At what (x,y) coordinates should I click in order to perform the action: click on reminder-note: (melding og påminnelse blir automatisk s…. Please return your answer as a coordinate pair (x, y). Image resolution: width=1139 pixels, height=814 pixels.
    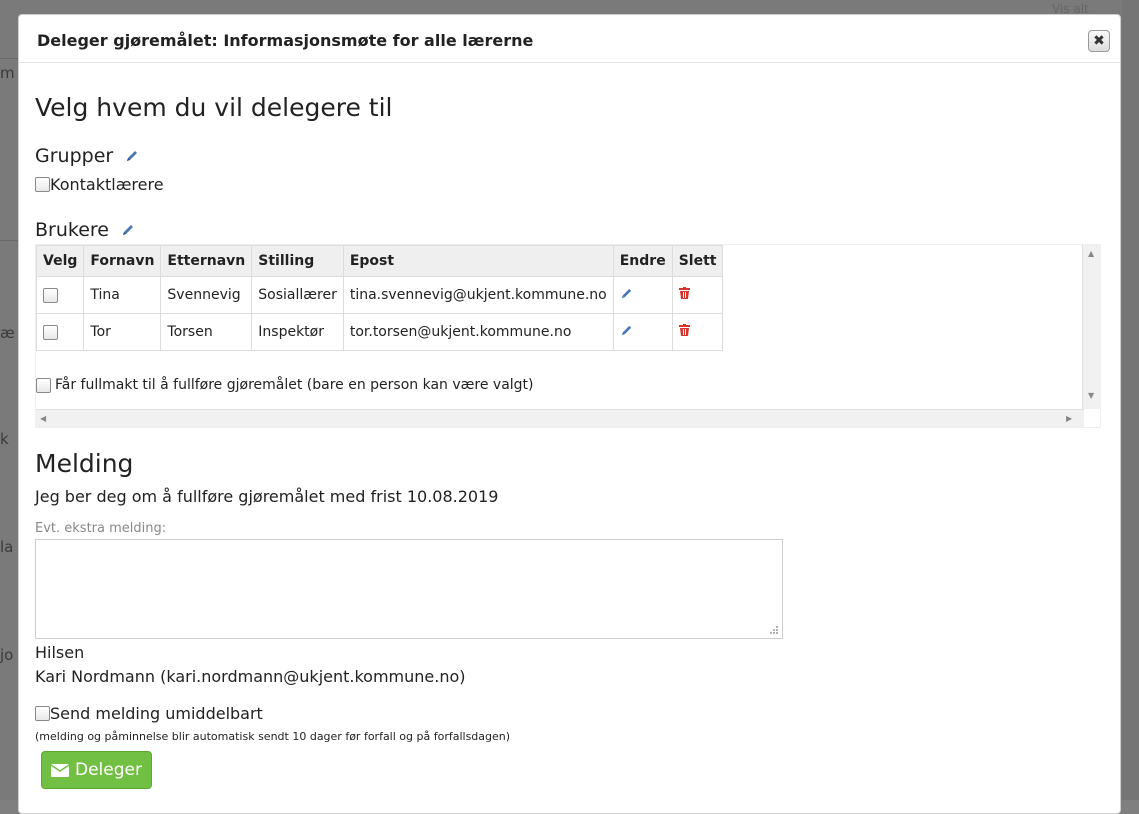
    Looking at the image, I should click on (273, 736).